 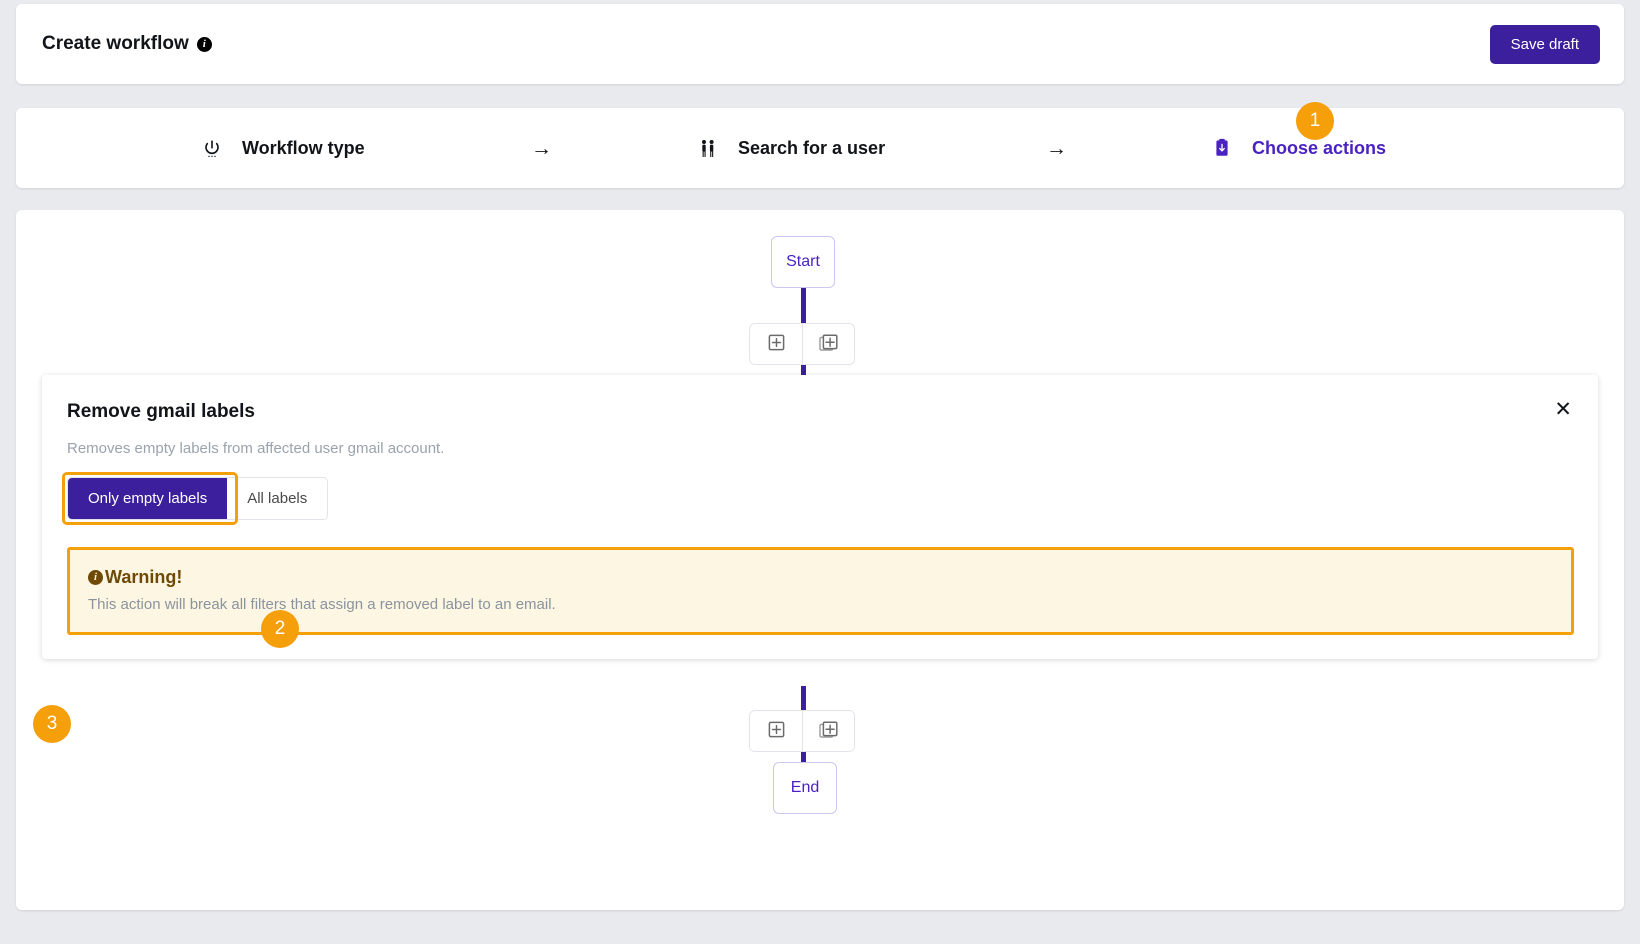 I want to click on action-panel-title: Remove gmail labels, so click(x=161, y=411).